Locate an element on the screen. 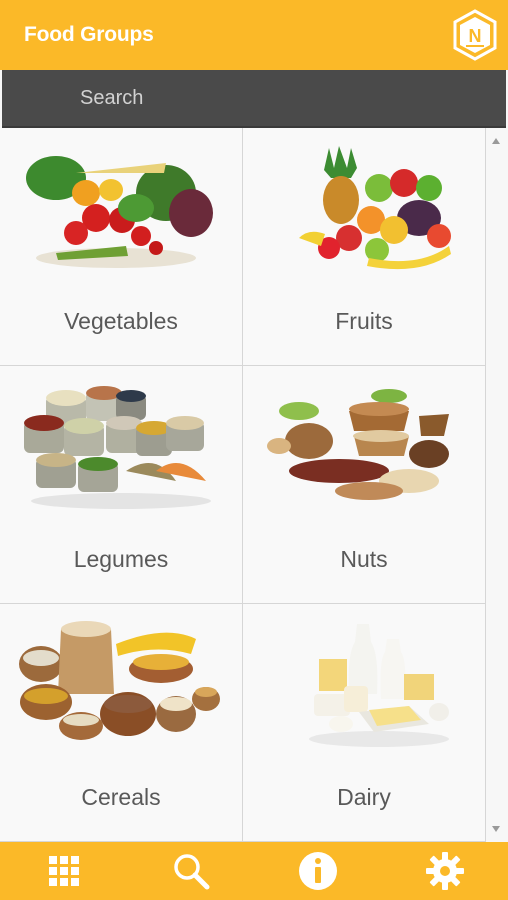 The image size is (508, 900). tile-legumes: Legumes is located at coordinates (121, 485).